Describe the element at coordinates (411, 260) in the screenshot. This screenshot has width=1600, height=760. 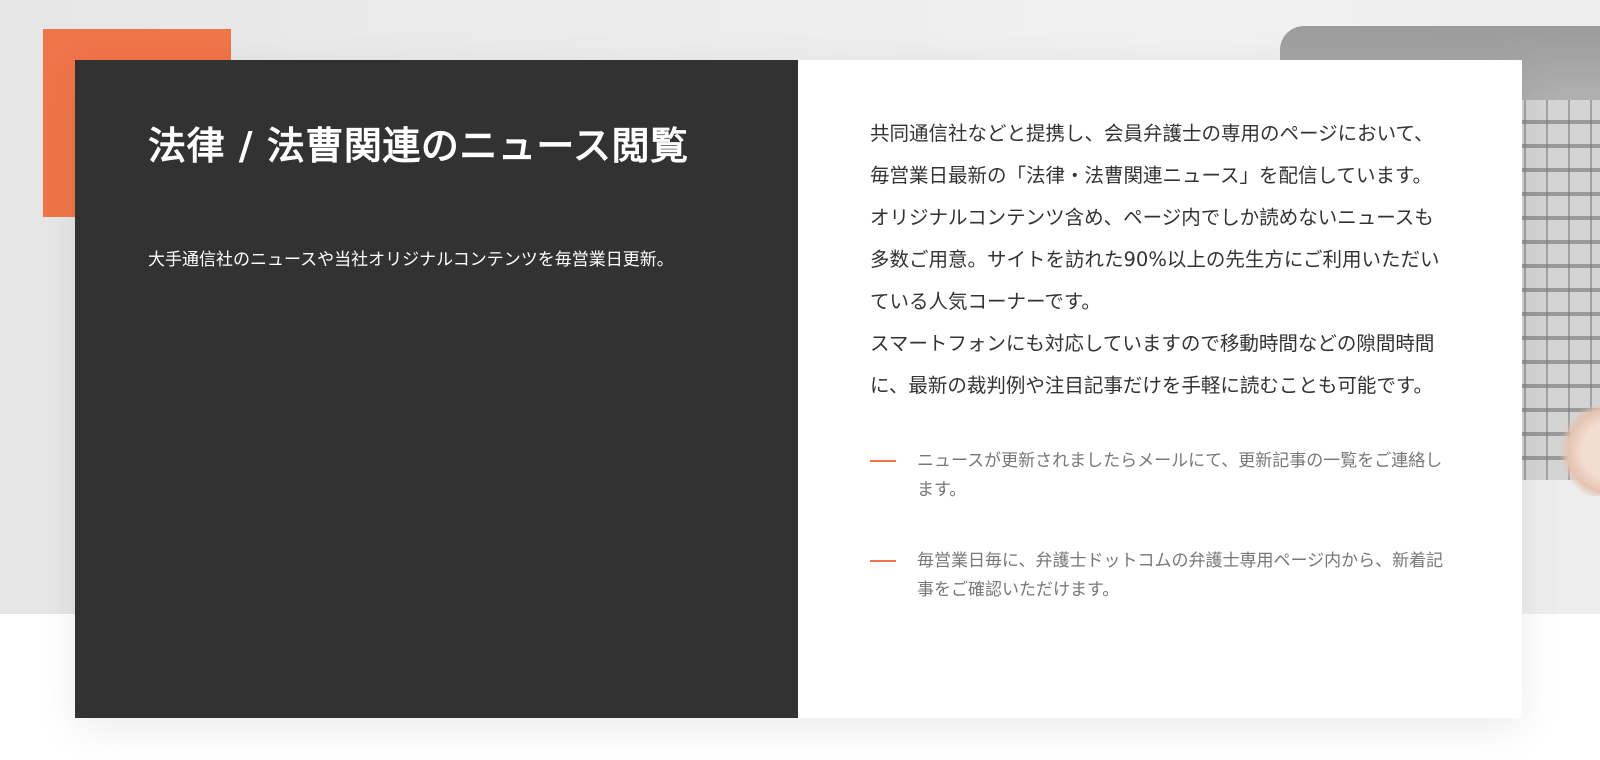
I see `section-subtitle: 大手通信社のニュースや当社オリジナルコンテンツを毎営業日更新。` at that location.